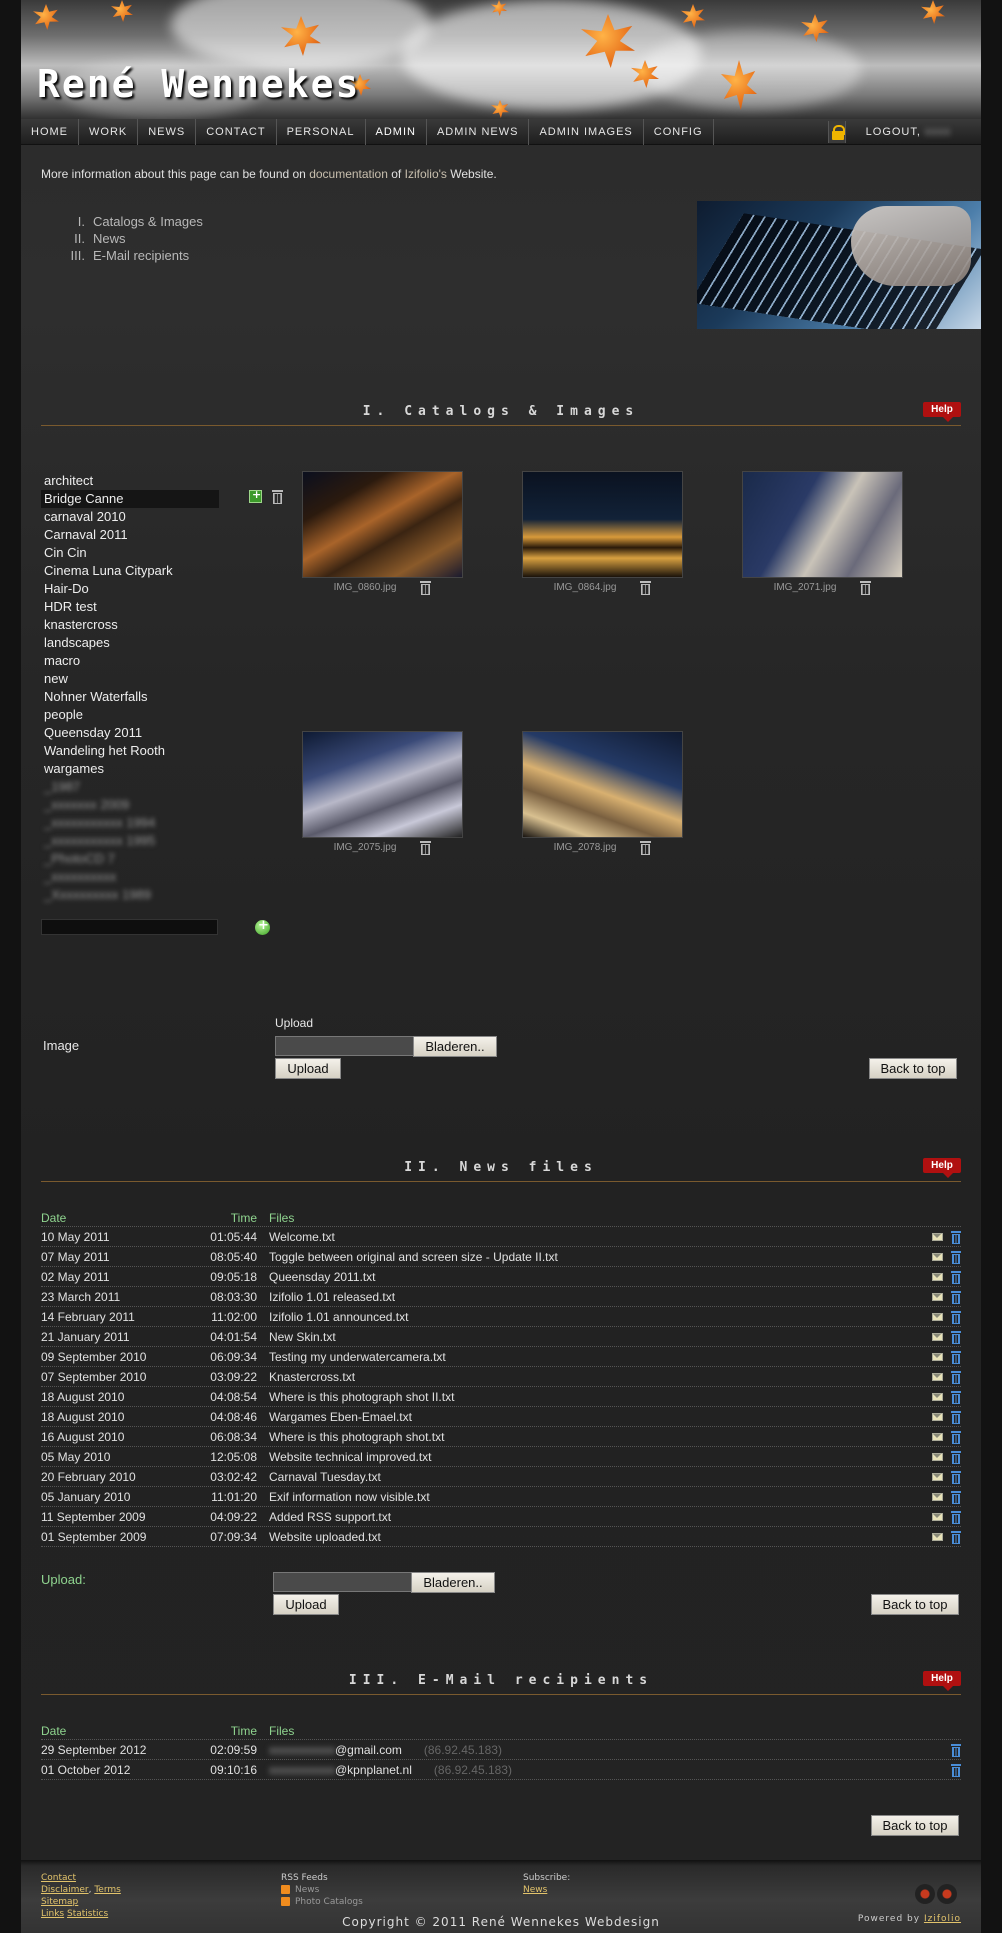 The image size is (1002, 1933). I want to click on news-file: Carnaval Tuesday.txt, so click(590, 1477).